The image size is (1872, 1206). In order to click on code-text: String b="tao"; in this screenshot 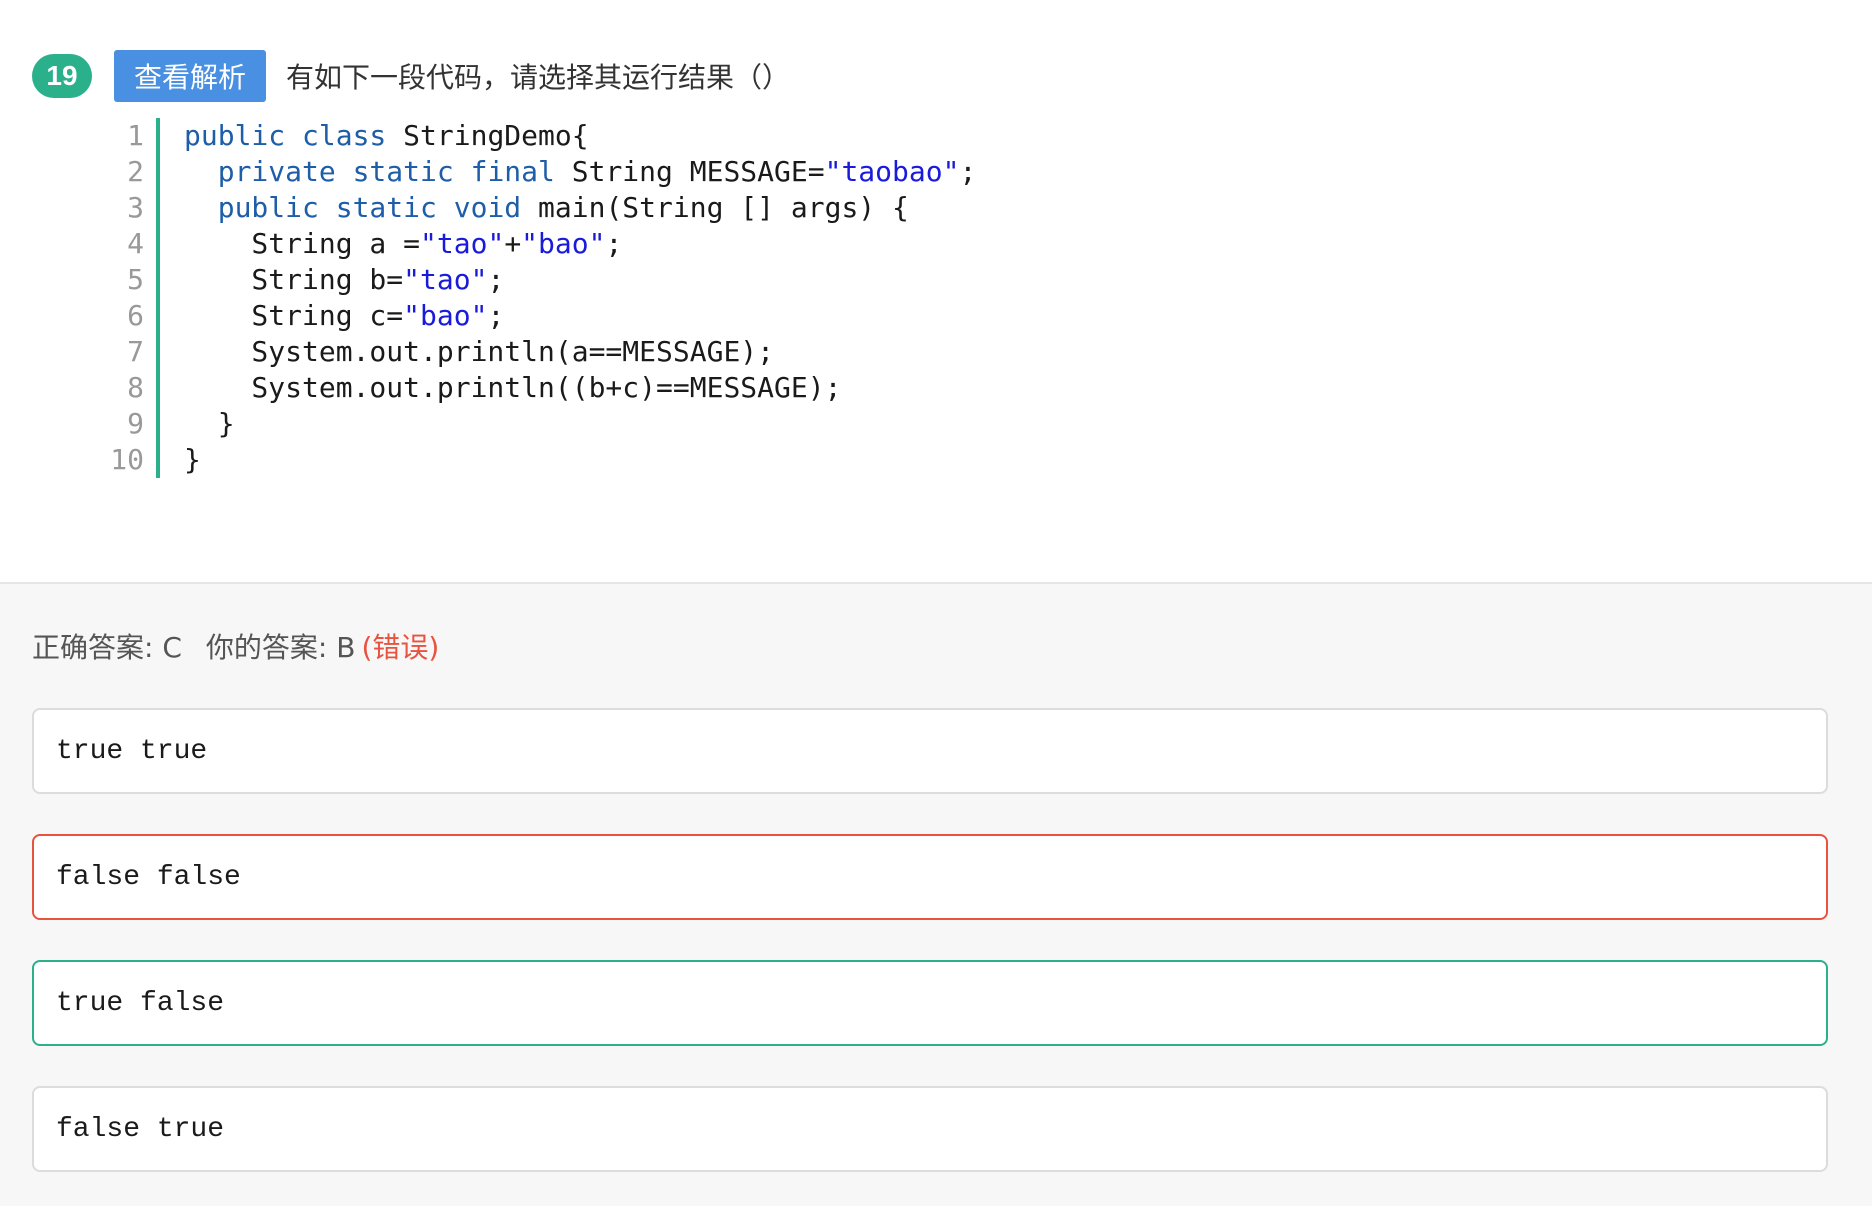, I will do `click(344, 279)`.